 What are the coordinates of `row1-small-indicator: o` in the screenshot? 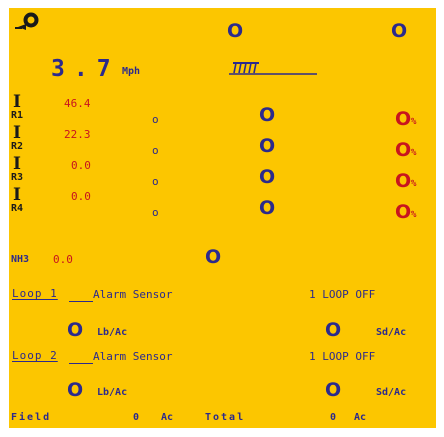 It's located at (155, 119).